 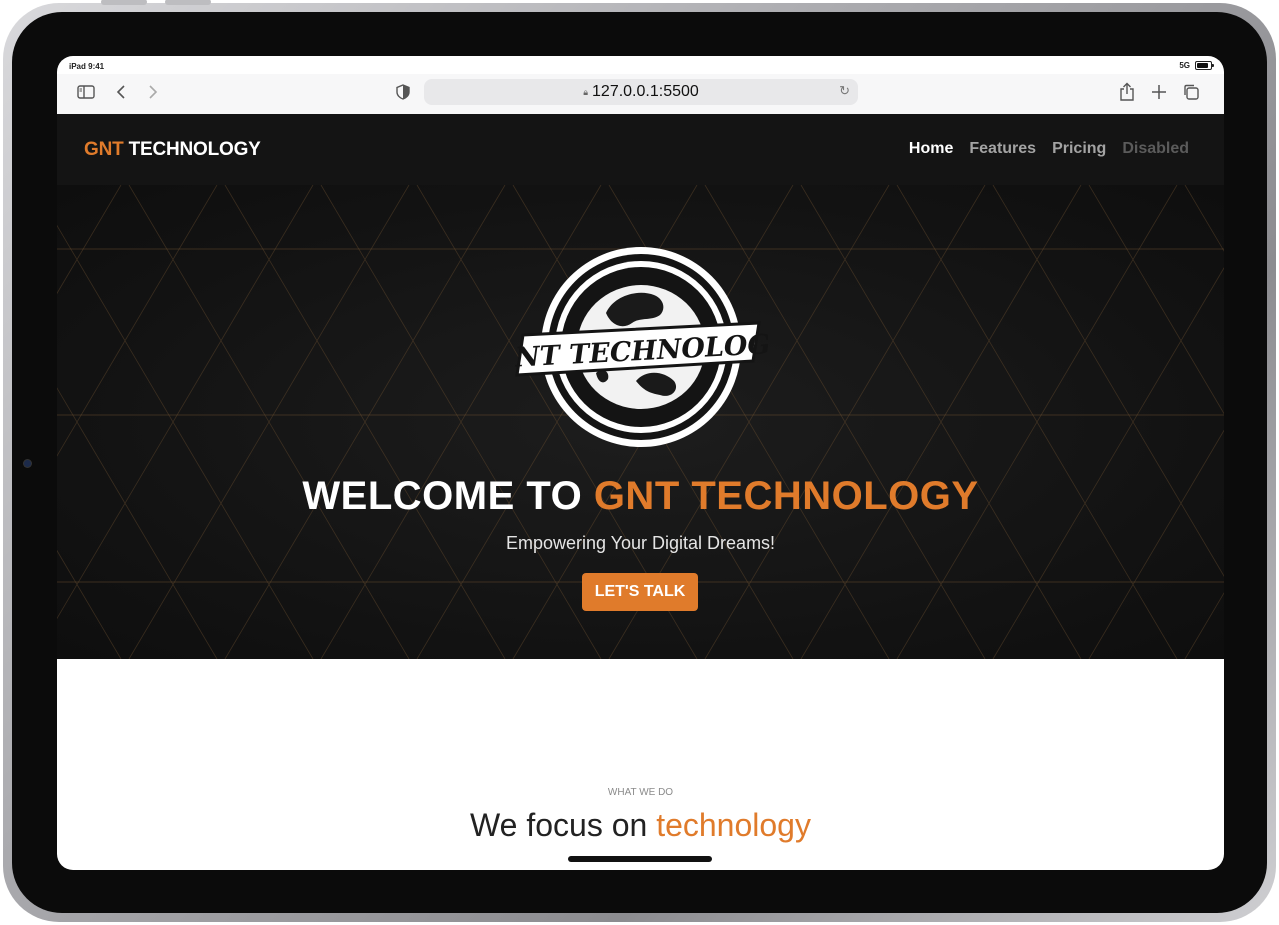 What do you see at coordinates (104, 149) in the screenshot?
I see `brand-part-gnt: GNT` at bounding box center [104, 149].